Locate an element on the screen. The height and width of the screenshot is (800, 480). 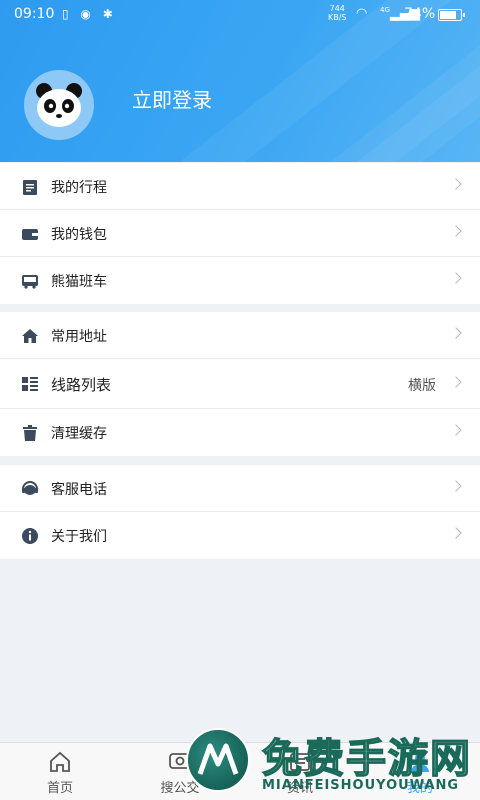
menu-item-label: 我的钱包 is located at coordinates (79, 235).